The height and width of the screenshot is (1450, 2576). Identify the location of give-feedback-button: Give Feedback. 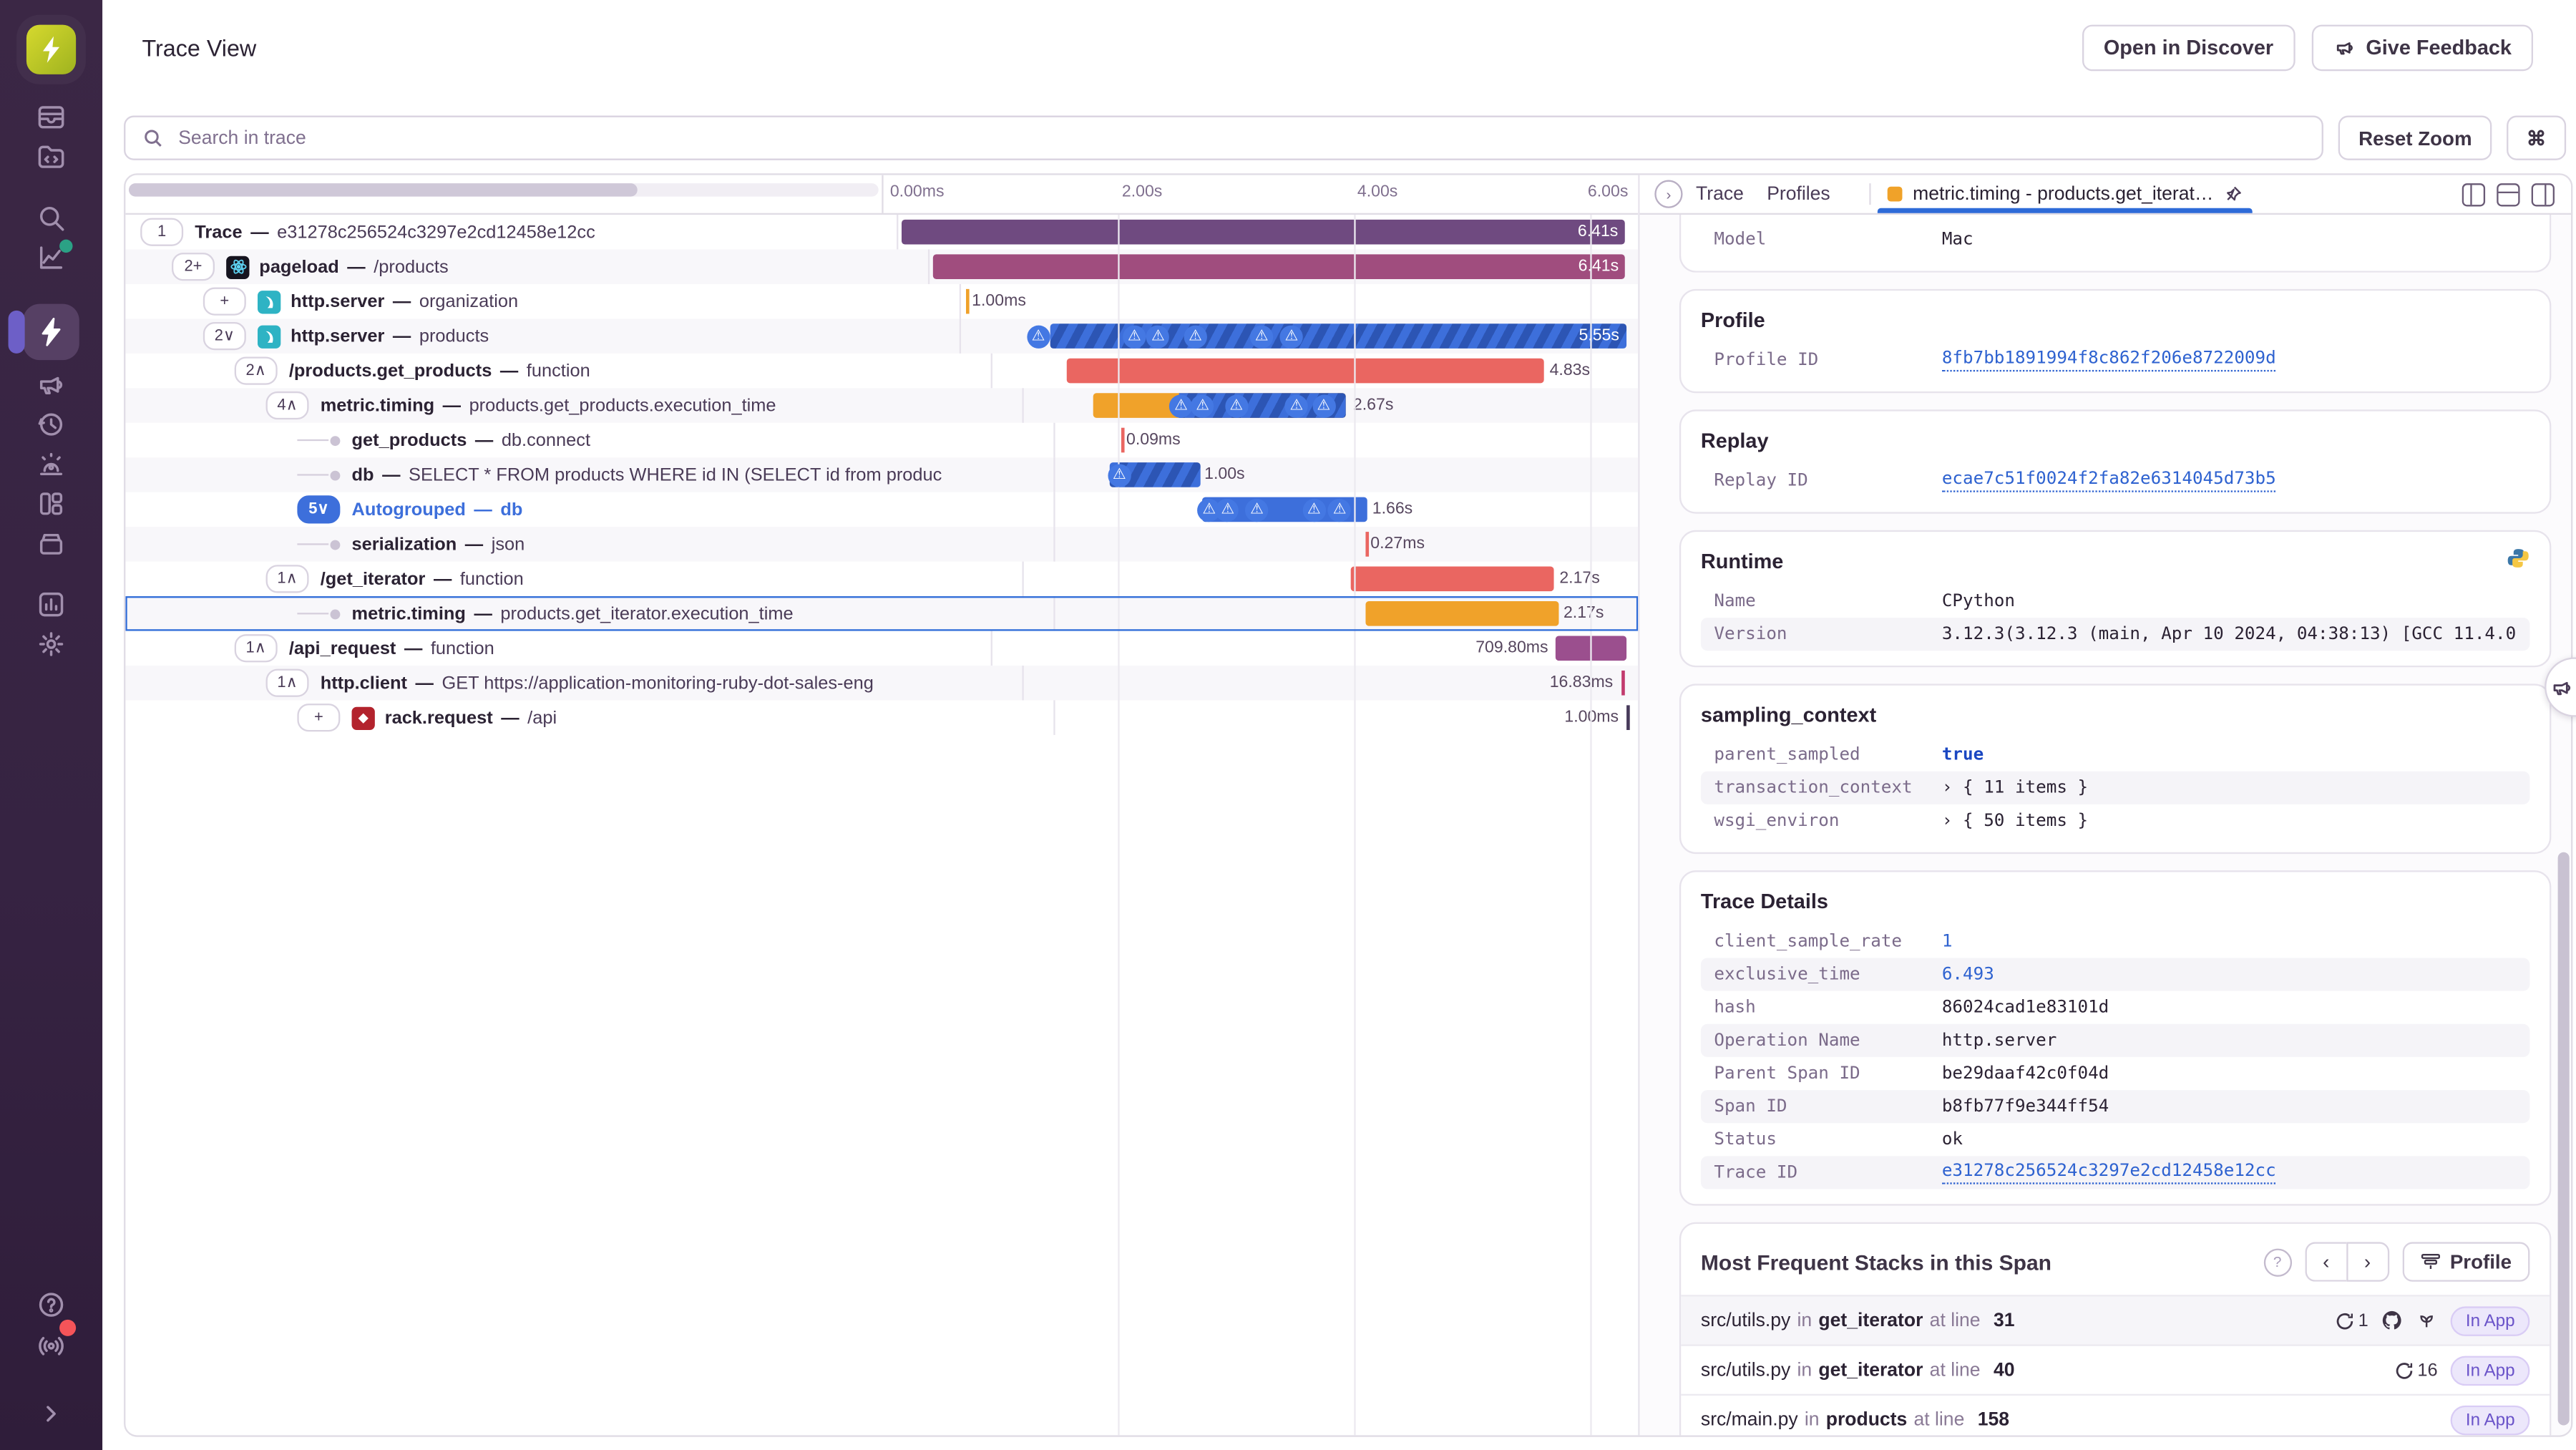
(2422, 48).